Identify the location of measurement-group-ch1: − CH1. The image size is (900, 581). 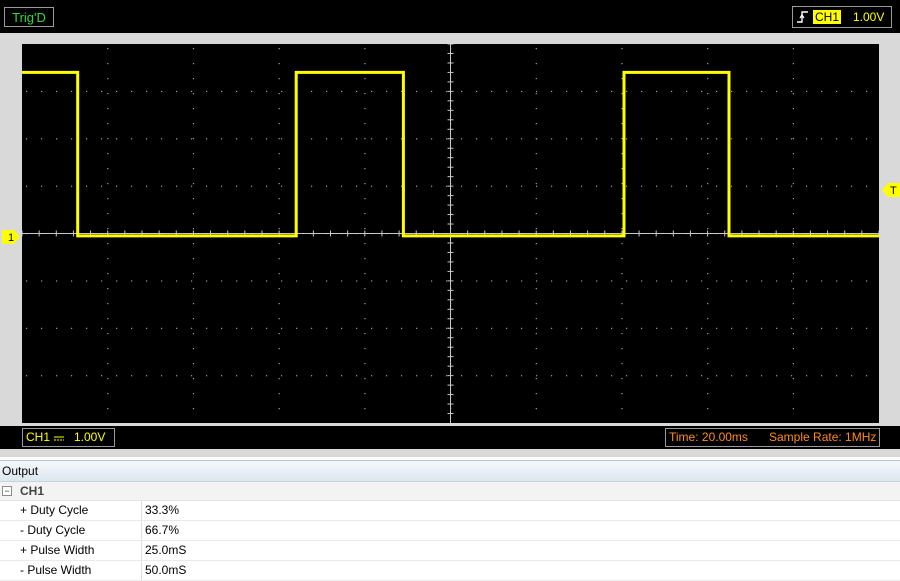
(450, 491).